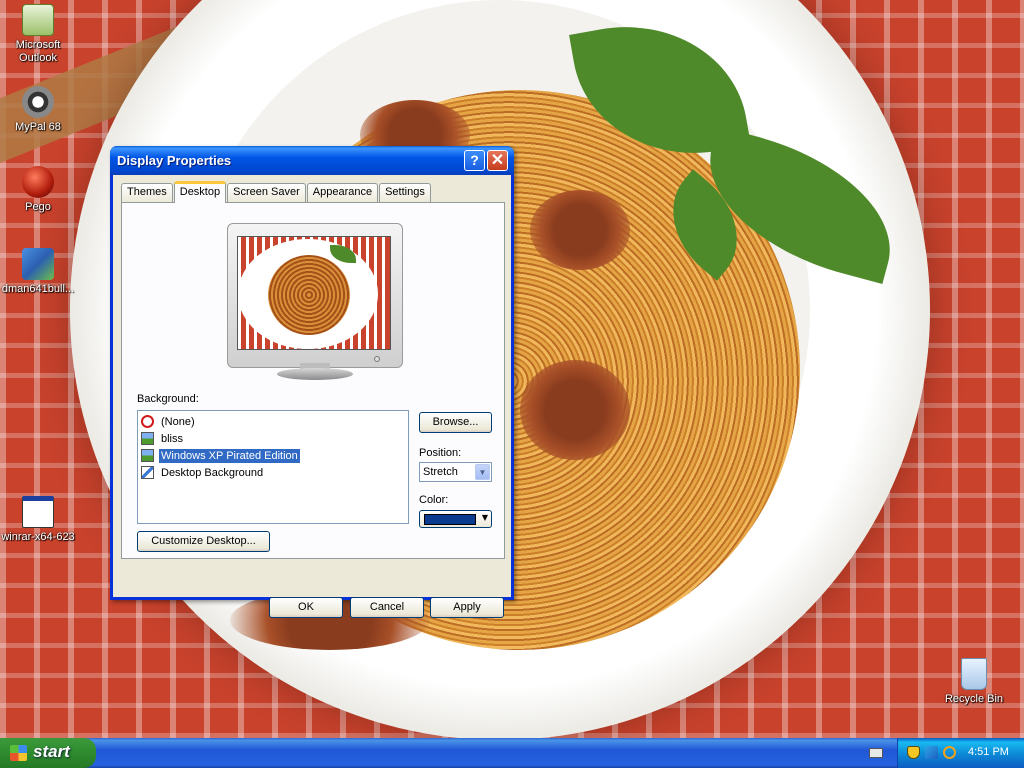 Image resolution: width=1024 pixels, height=768 pixels. I want to click on monitor-stand, so click(315, 374).